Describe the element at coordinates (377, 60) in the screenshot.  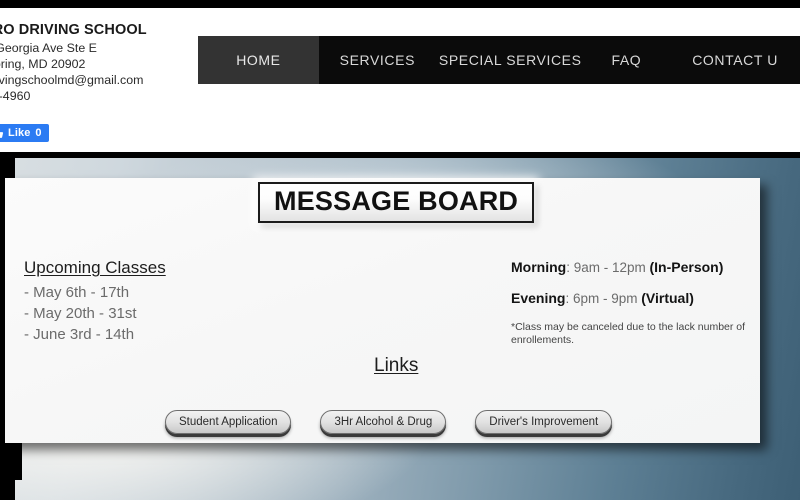
I see `nav-item-services: SERVICES` at that location.